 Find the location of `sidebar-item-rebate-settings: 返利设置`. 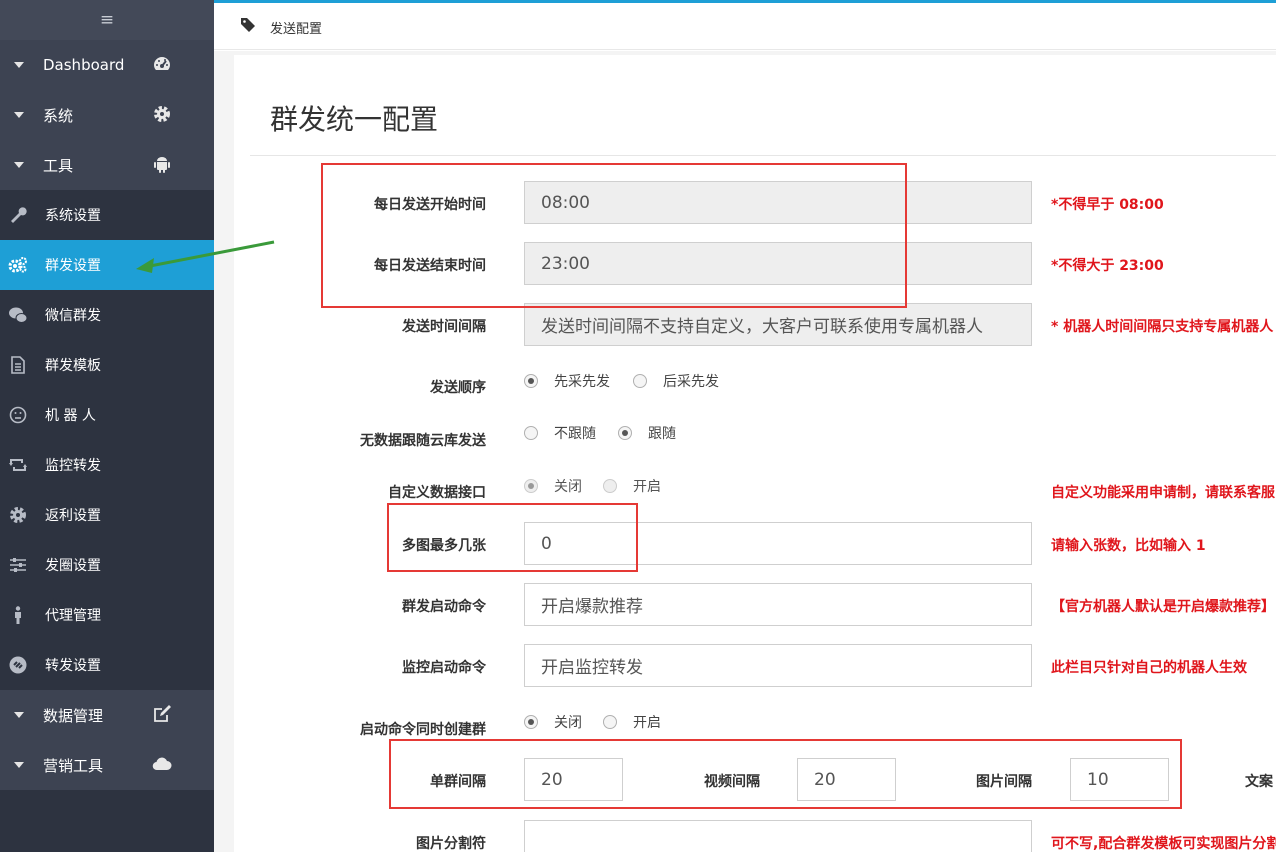

sidebar-item-rebate-settings: 返利设置 is located at coordinates (107, 515).